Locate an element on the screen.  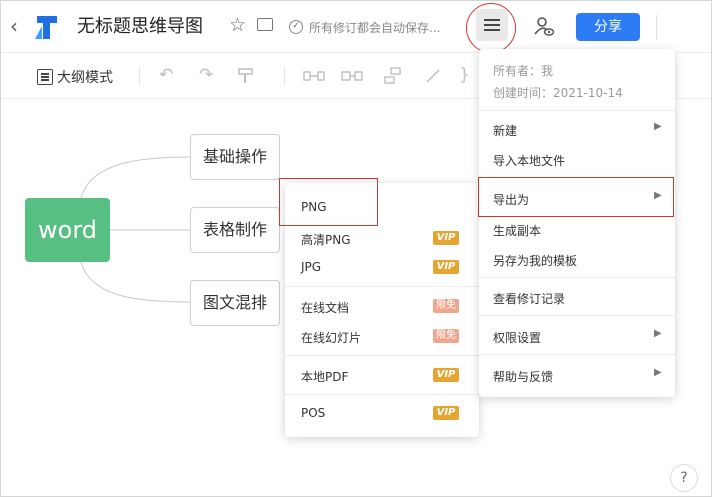
export-item-label: POS is located at coordinates (313, 413).